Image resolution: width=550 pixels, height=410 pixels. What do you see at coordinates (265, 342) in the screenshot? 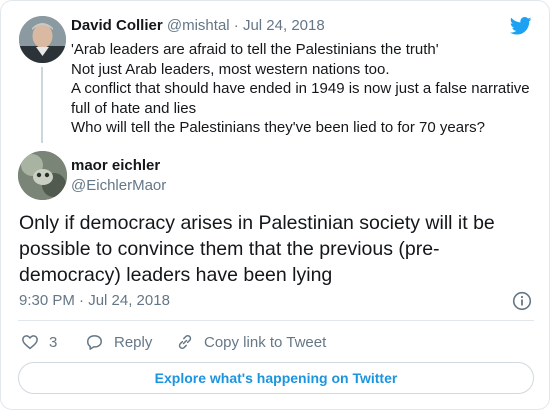
I see `copy-link-label: Copy link to Tweet` at bounding box center [265, 342].